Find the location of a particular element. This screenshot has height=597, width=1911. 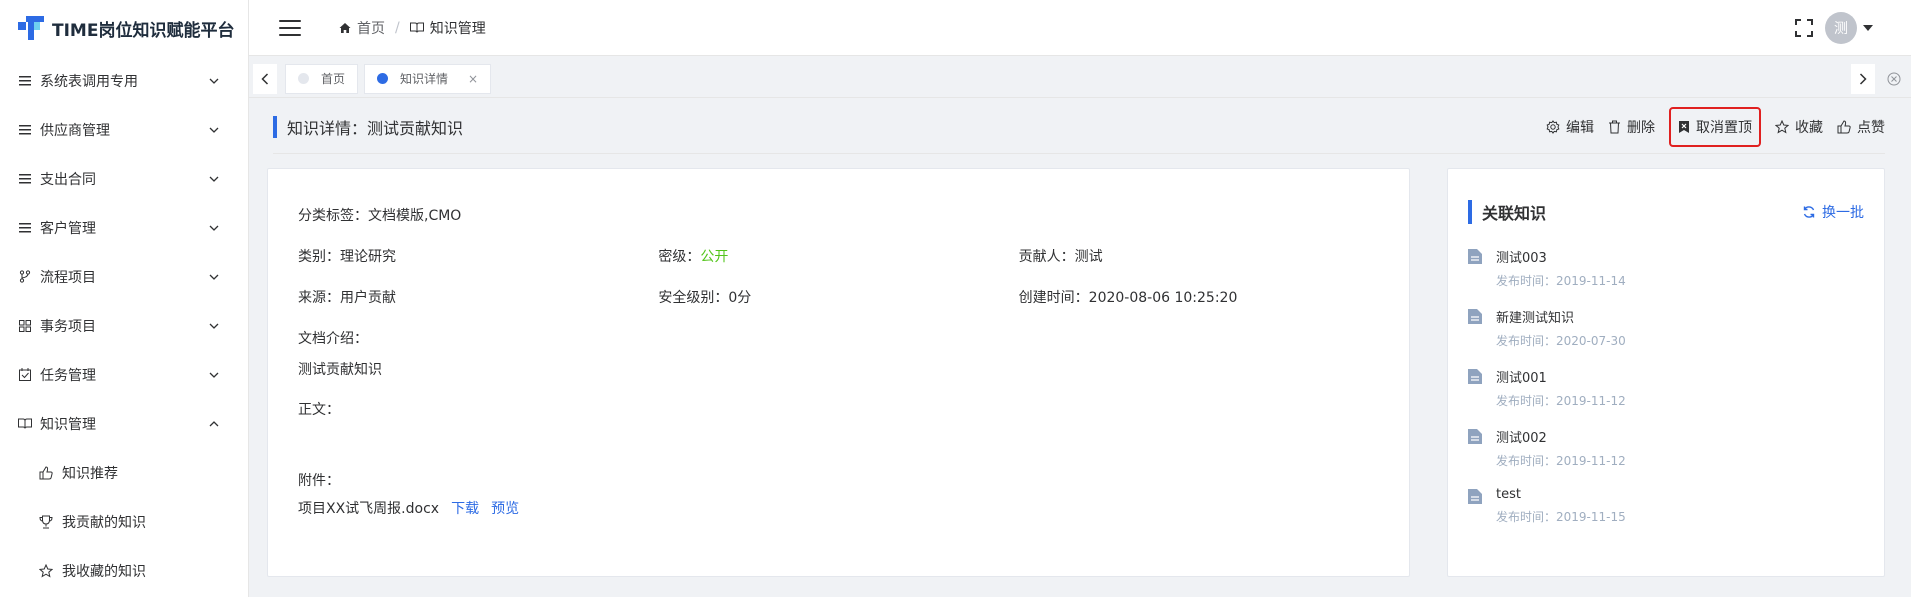

detail-row-intro-value: 测试贡献知识 is located at coordinates (838, 379).